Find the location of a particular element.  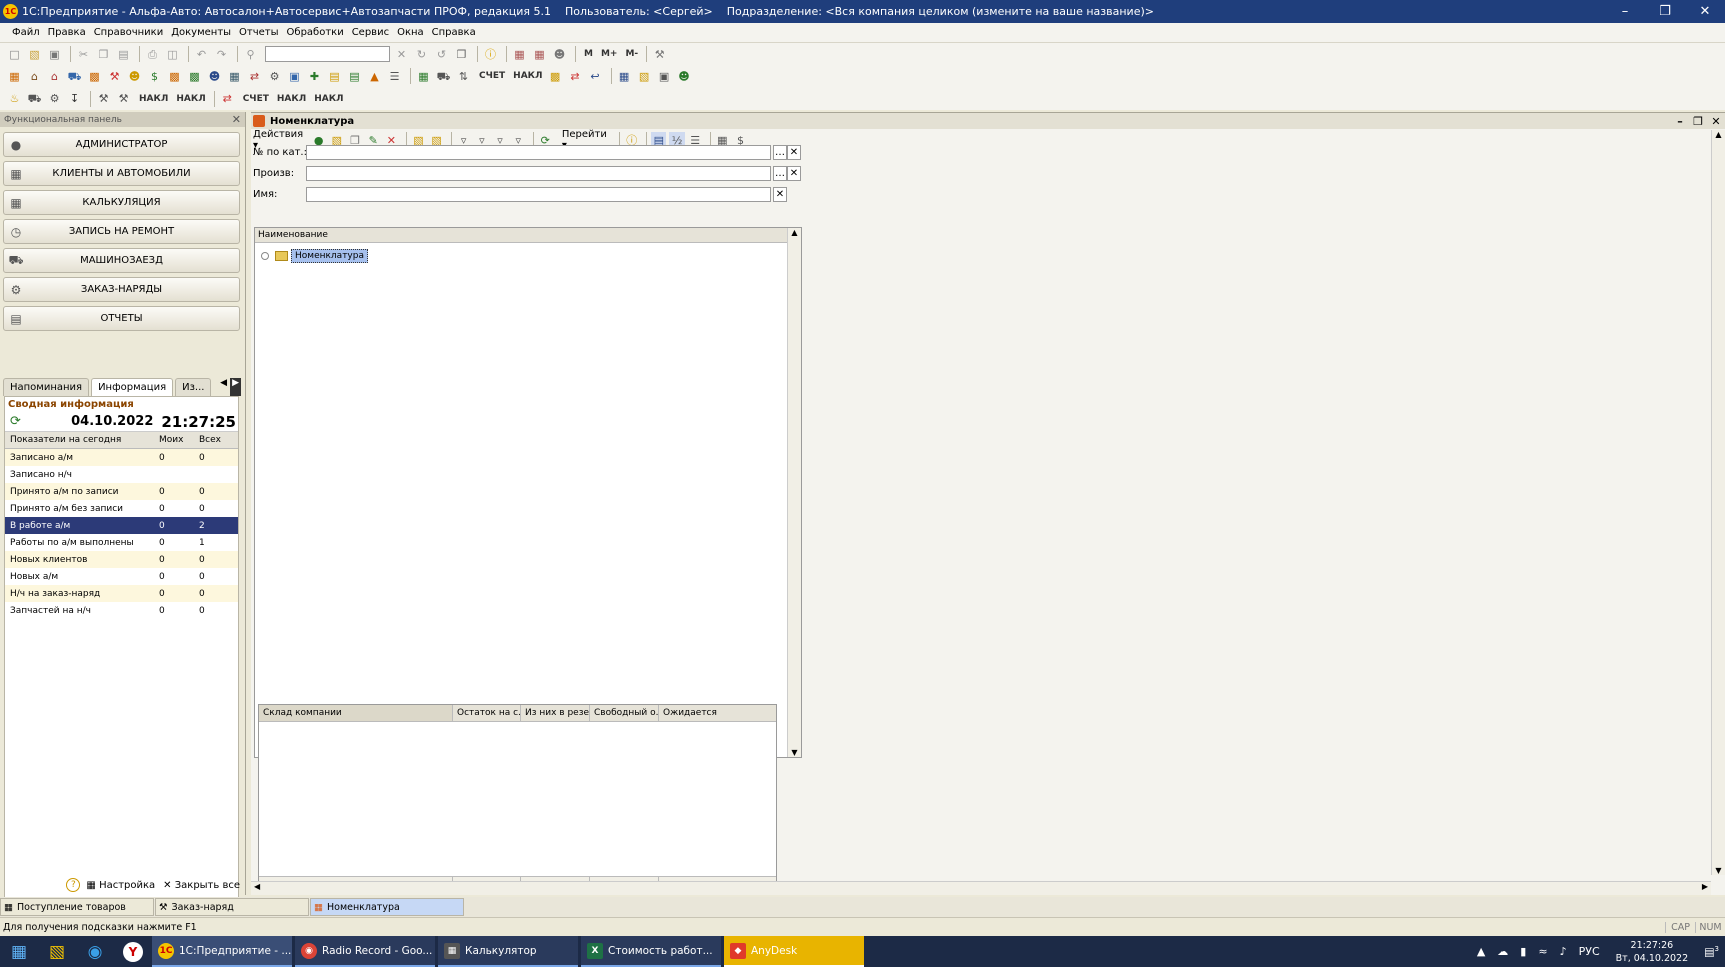

cut-icon: ✂ is located at coordinates (83, 54).